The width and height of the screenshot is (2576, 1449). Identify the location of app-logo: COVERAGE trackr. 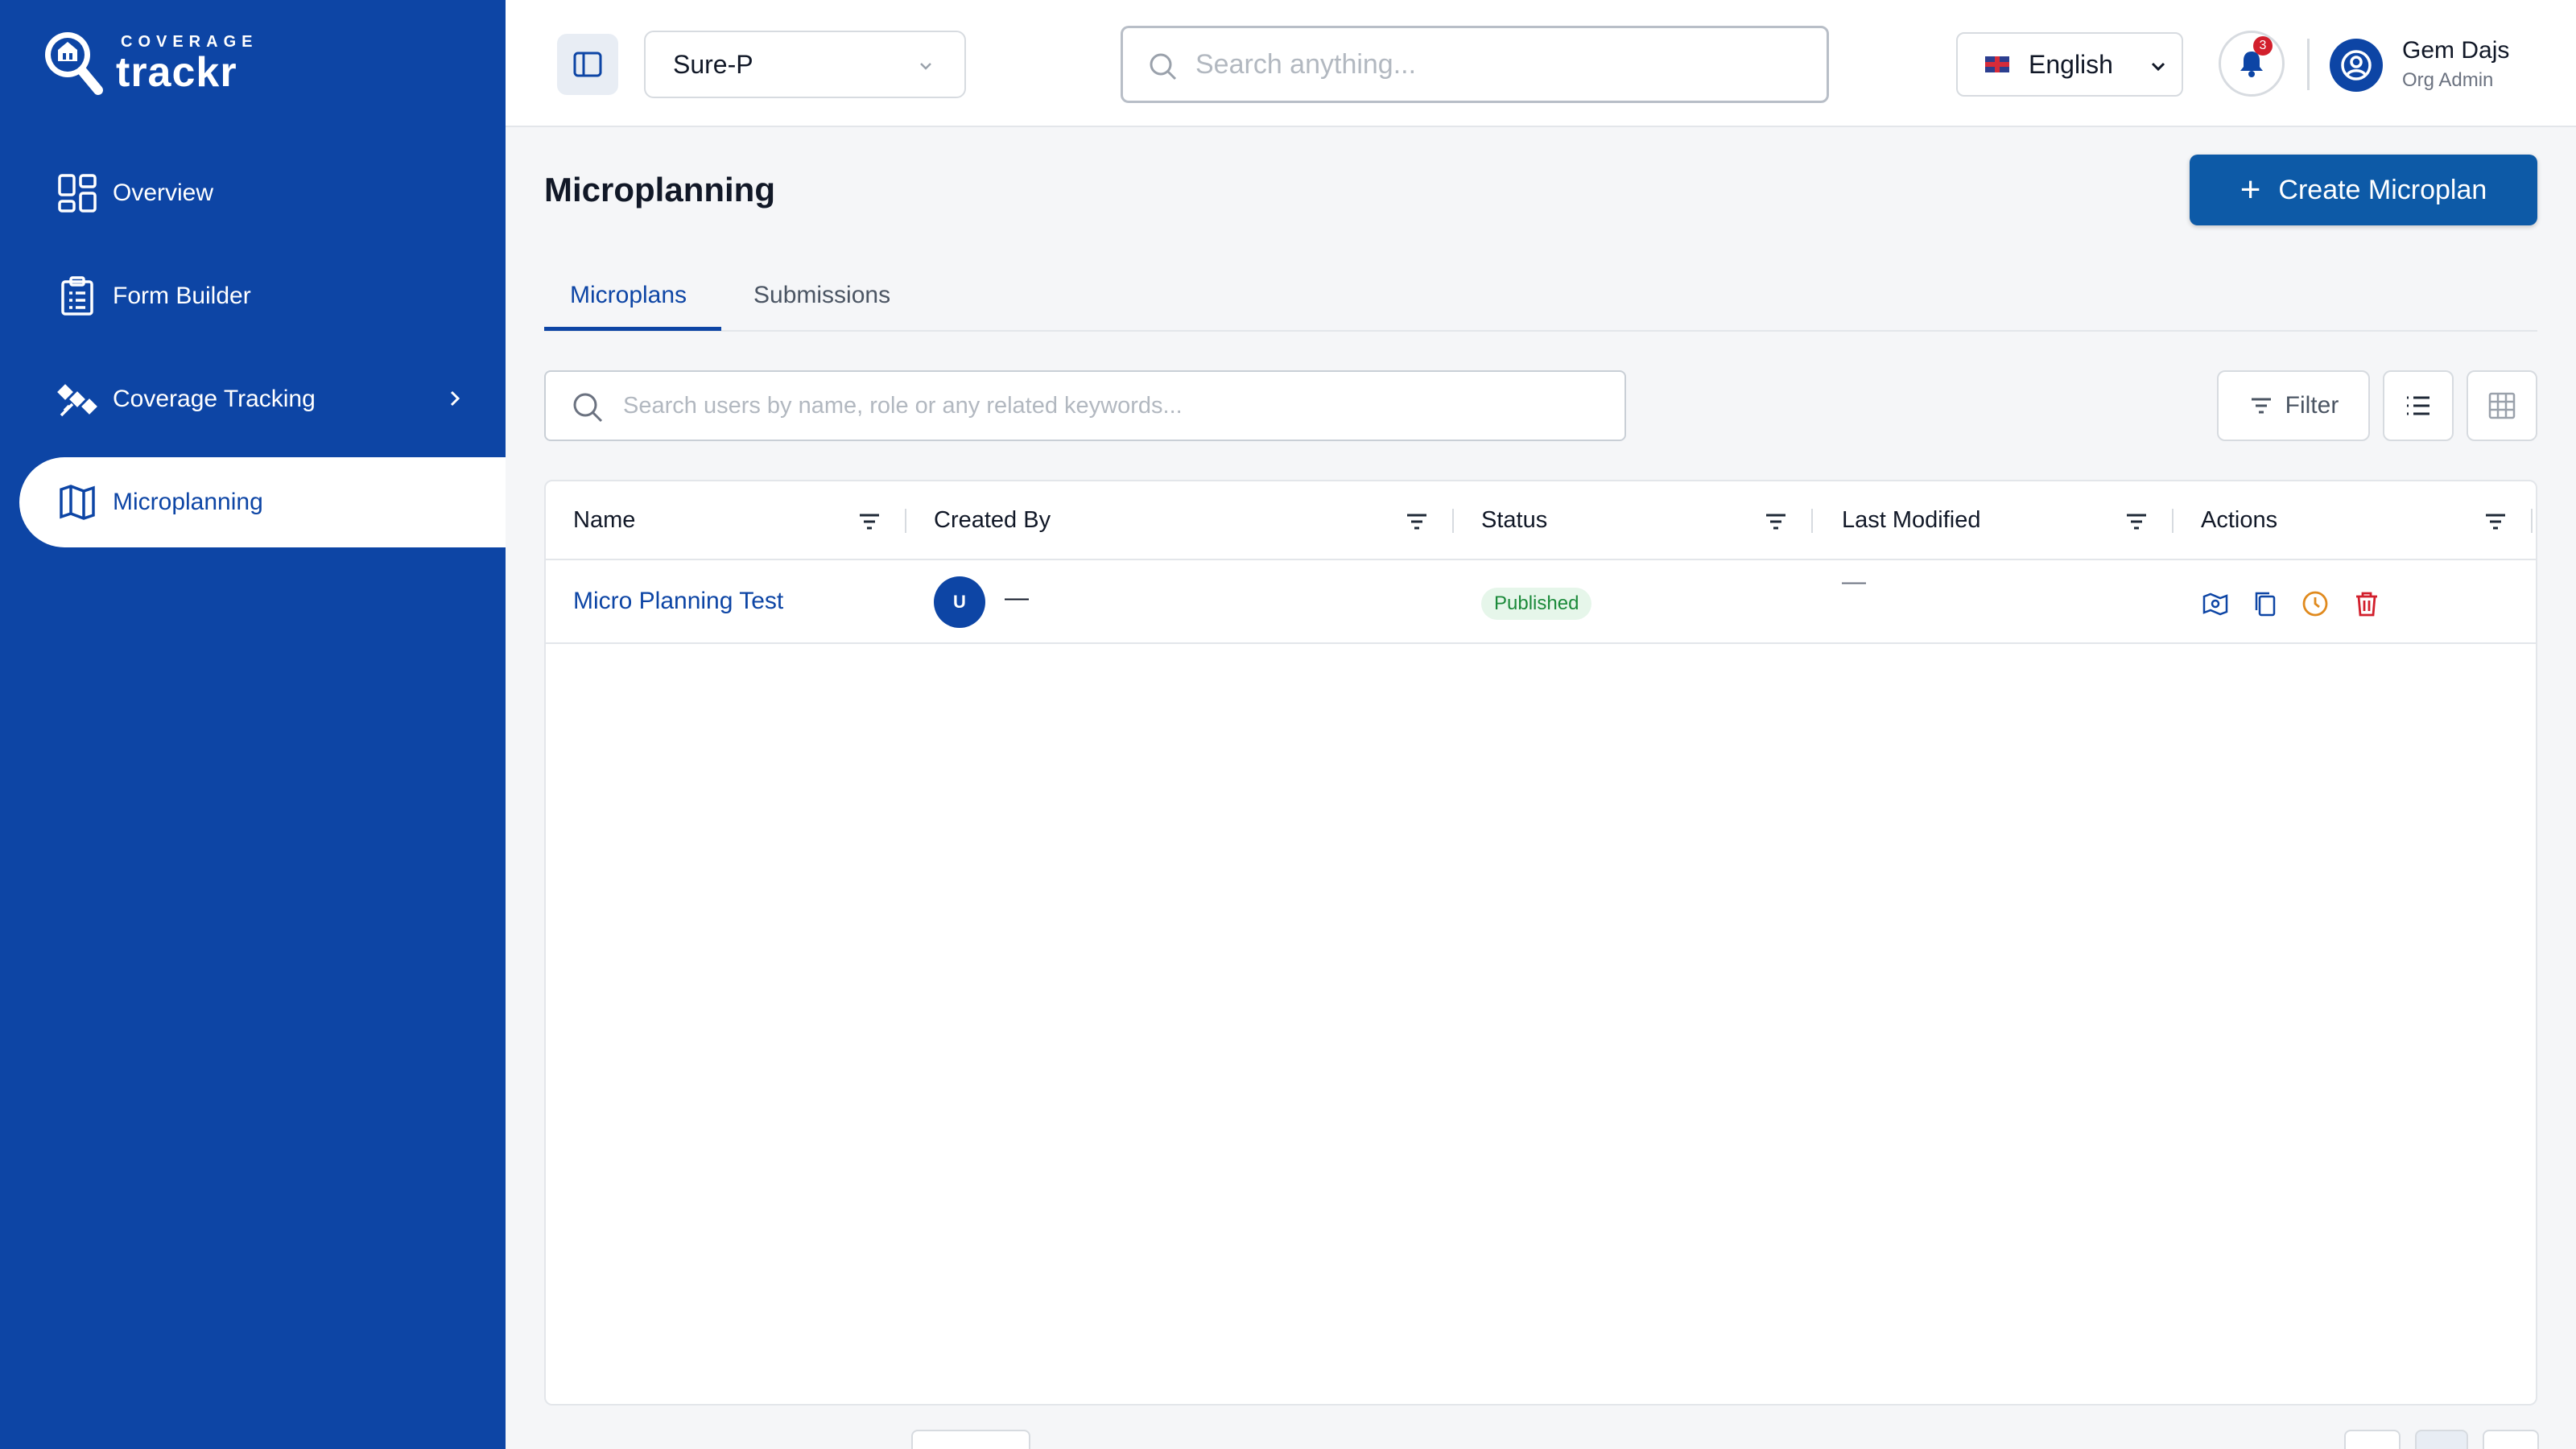
(148, 62).